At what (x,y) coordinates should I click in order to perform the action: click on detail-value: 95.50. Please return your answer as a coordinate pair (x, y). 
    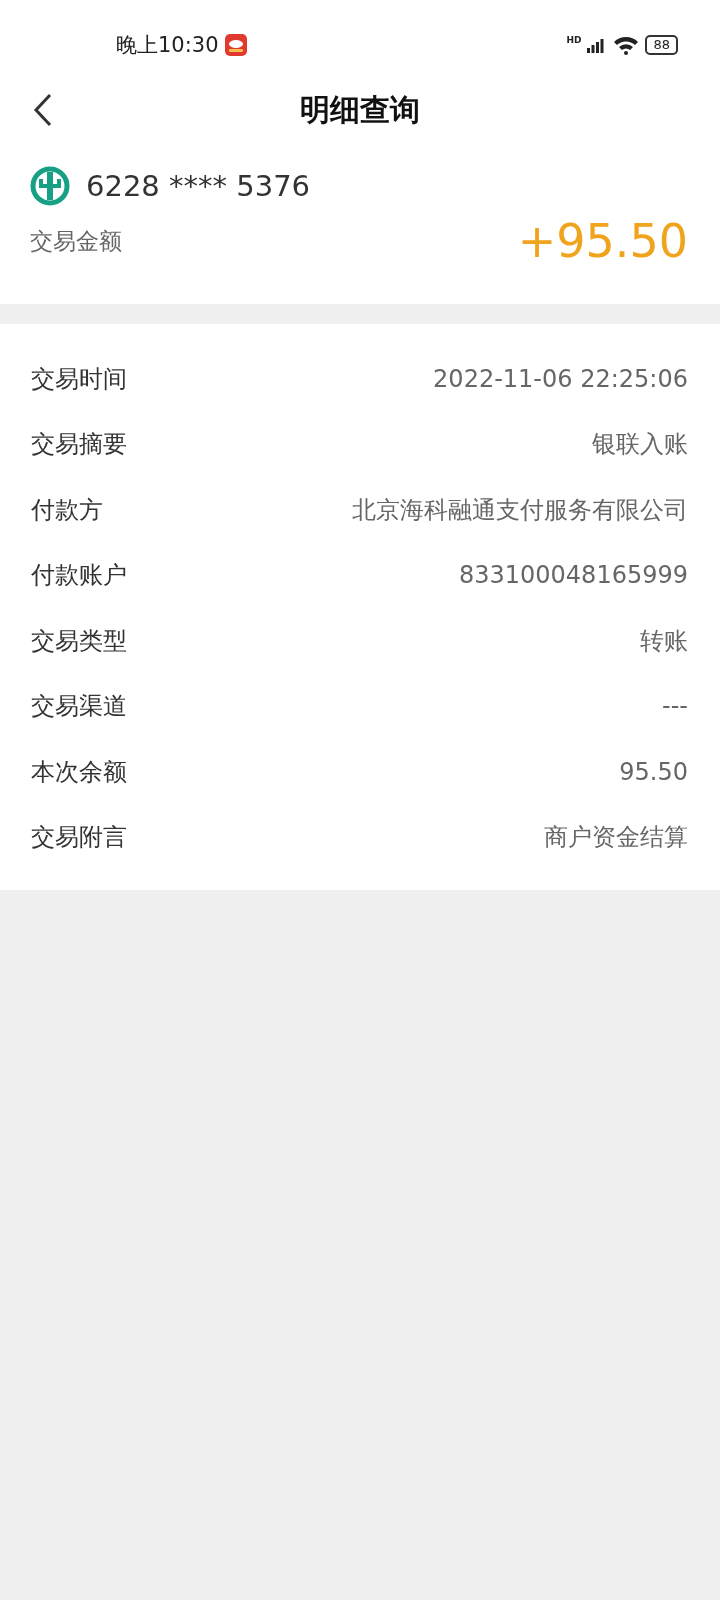
    Looking at the image, I should click on (653, 771).